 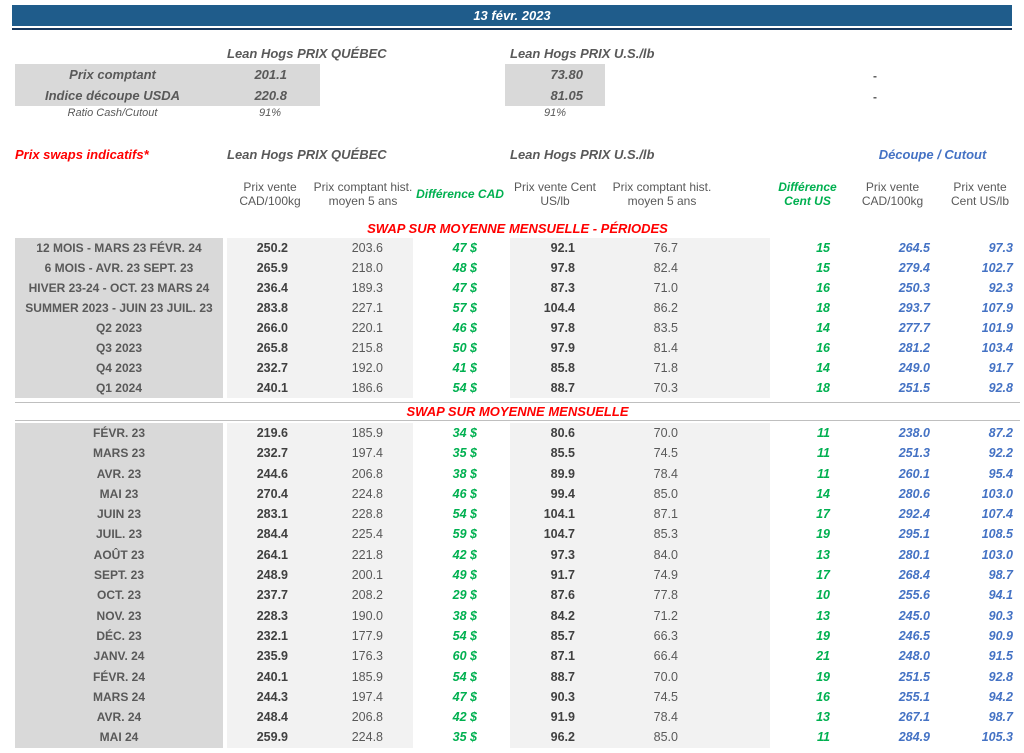 I want to click on cell-prix-vente-cad: 284.4, so click(x=270, y=534).